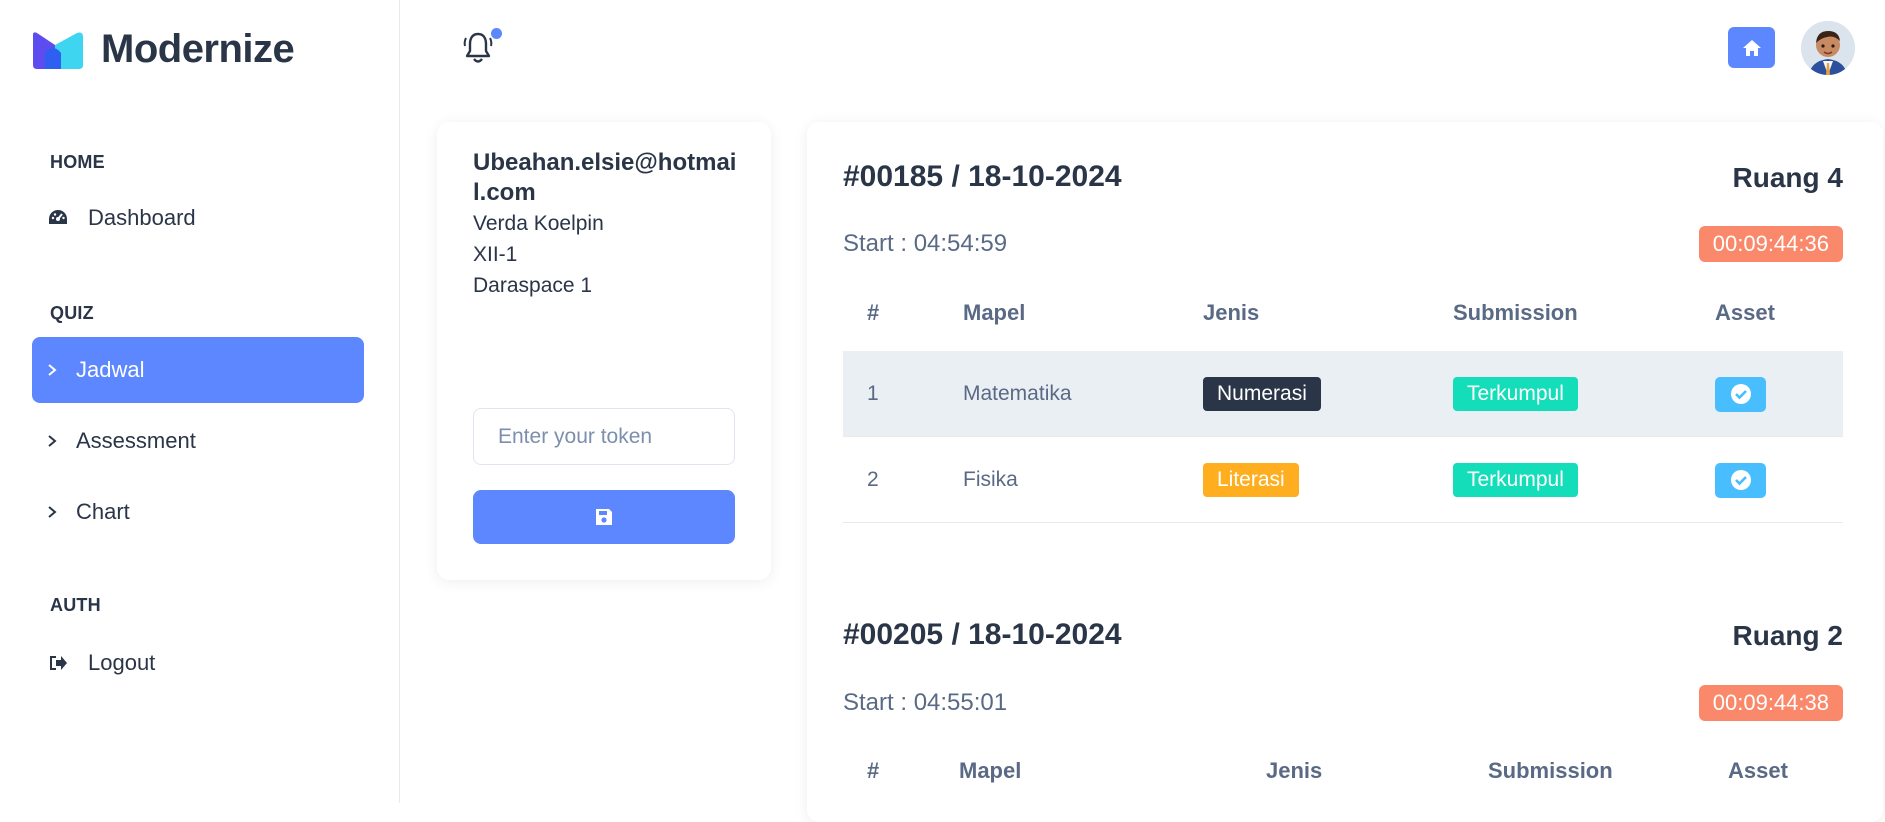 The height and width of the screenshot is (822, 1885). Describe the element at coordinates (1262, 394) in the screenshot. I see `jenis-badge: Numerasi` at that location.